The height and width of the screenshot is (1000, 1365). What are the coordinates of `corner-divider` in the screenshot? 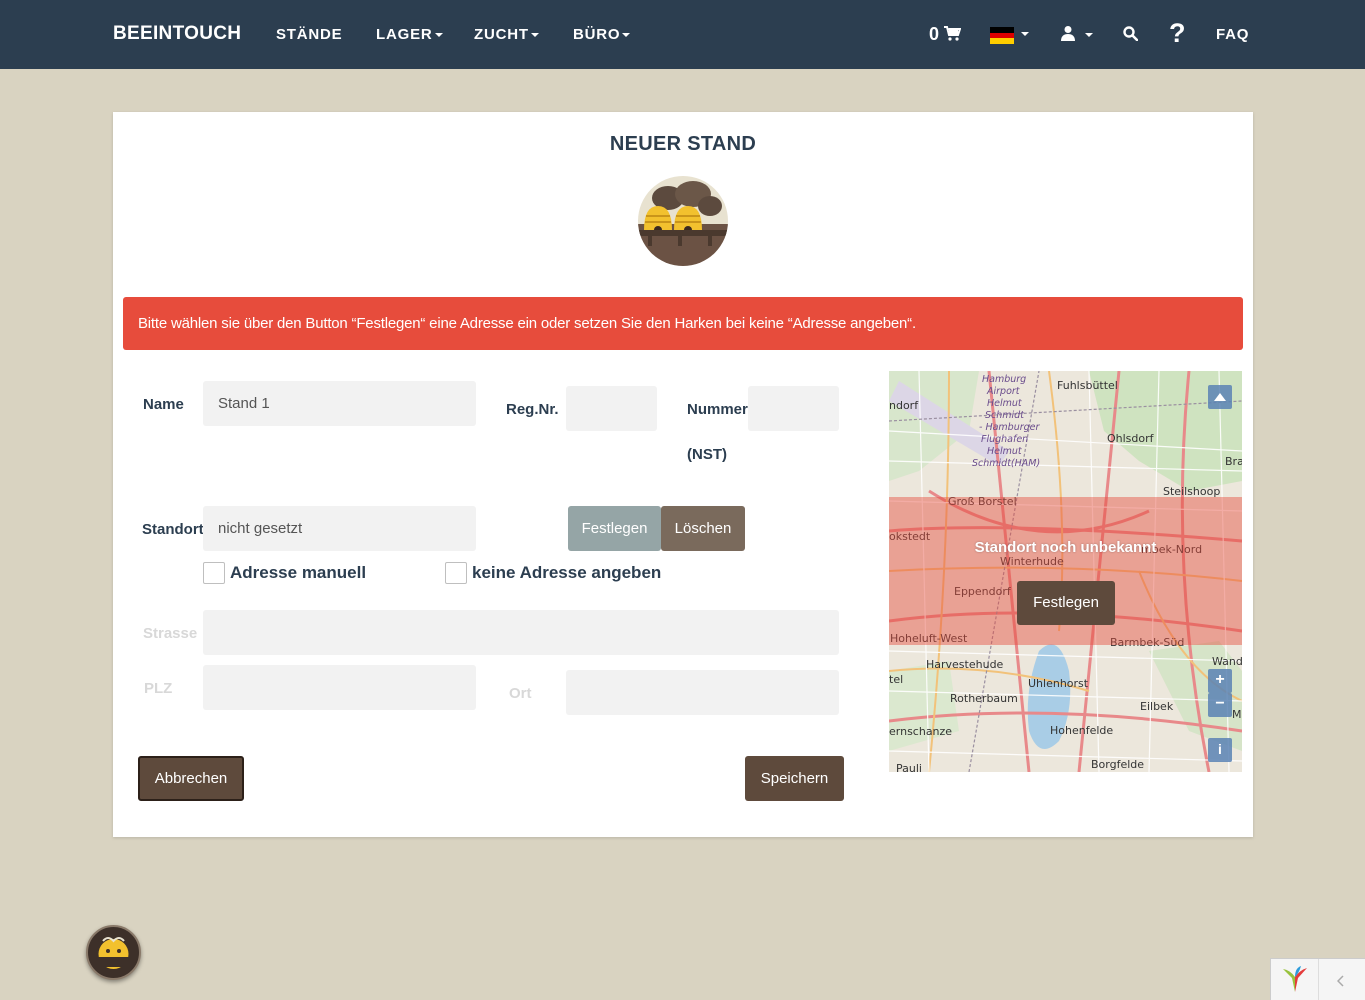 It's located at (1318, 979).